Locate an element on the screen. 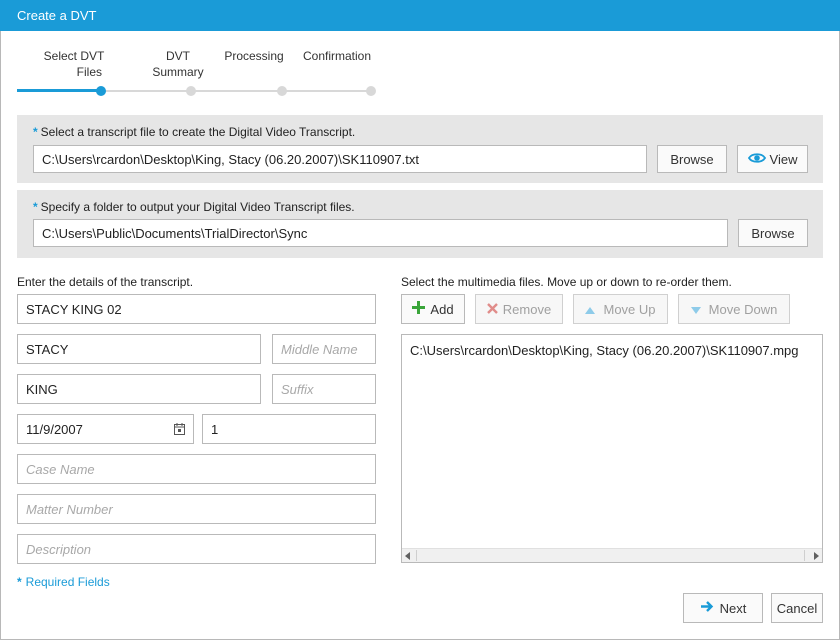 This screenshot has height=640, width=840. horizontal-scrollbar is located at coordinates (612, 555).